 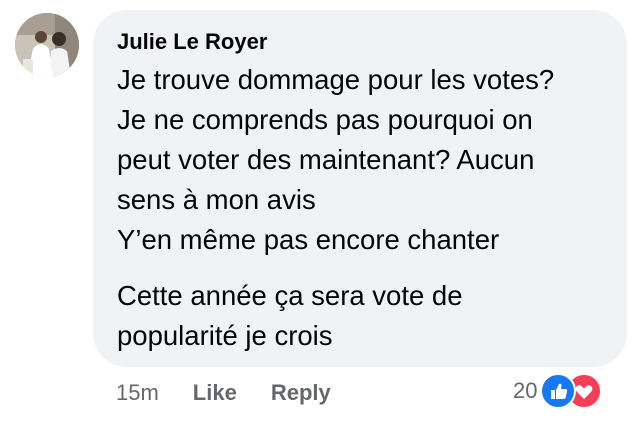 I want to click on reactions-summary: 20, so click(x=558, y=391).